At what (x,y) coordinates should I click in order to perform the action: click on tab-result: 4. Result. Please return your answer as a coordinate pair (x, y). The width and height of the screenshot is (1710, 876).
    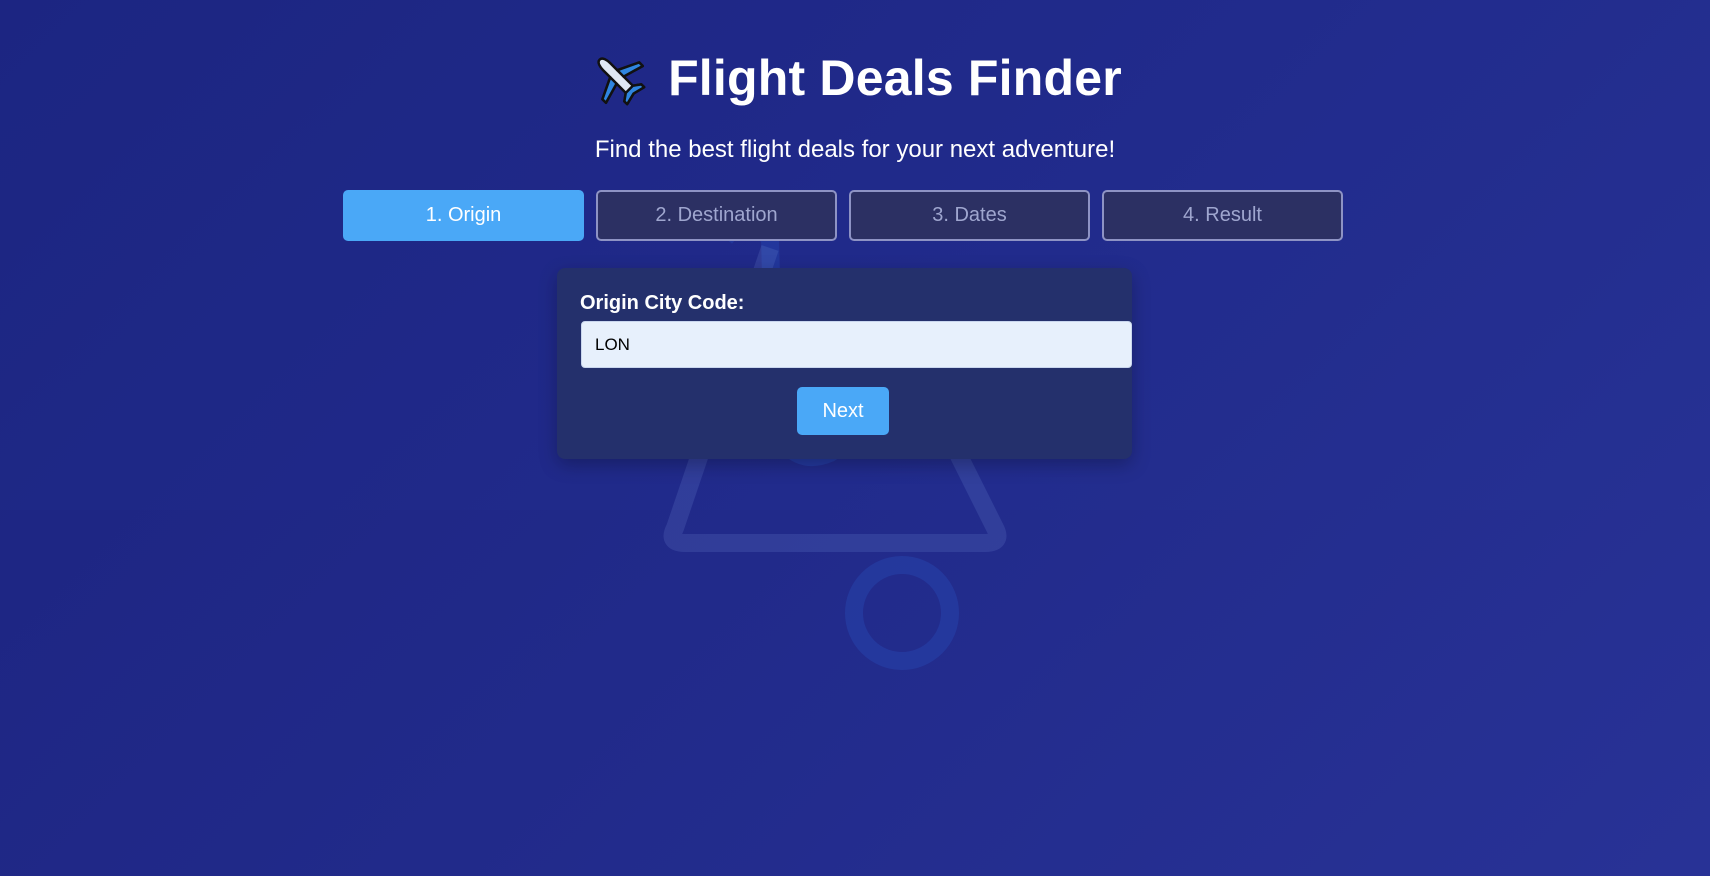
    Looking at the image, I should click on (1222, 215).